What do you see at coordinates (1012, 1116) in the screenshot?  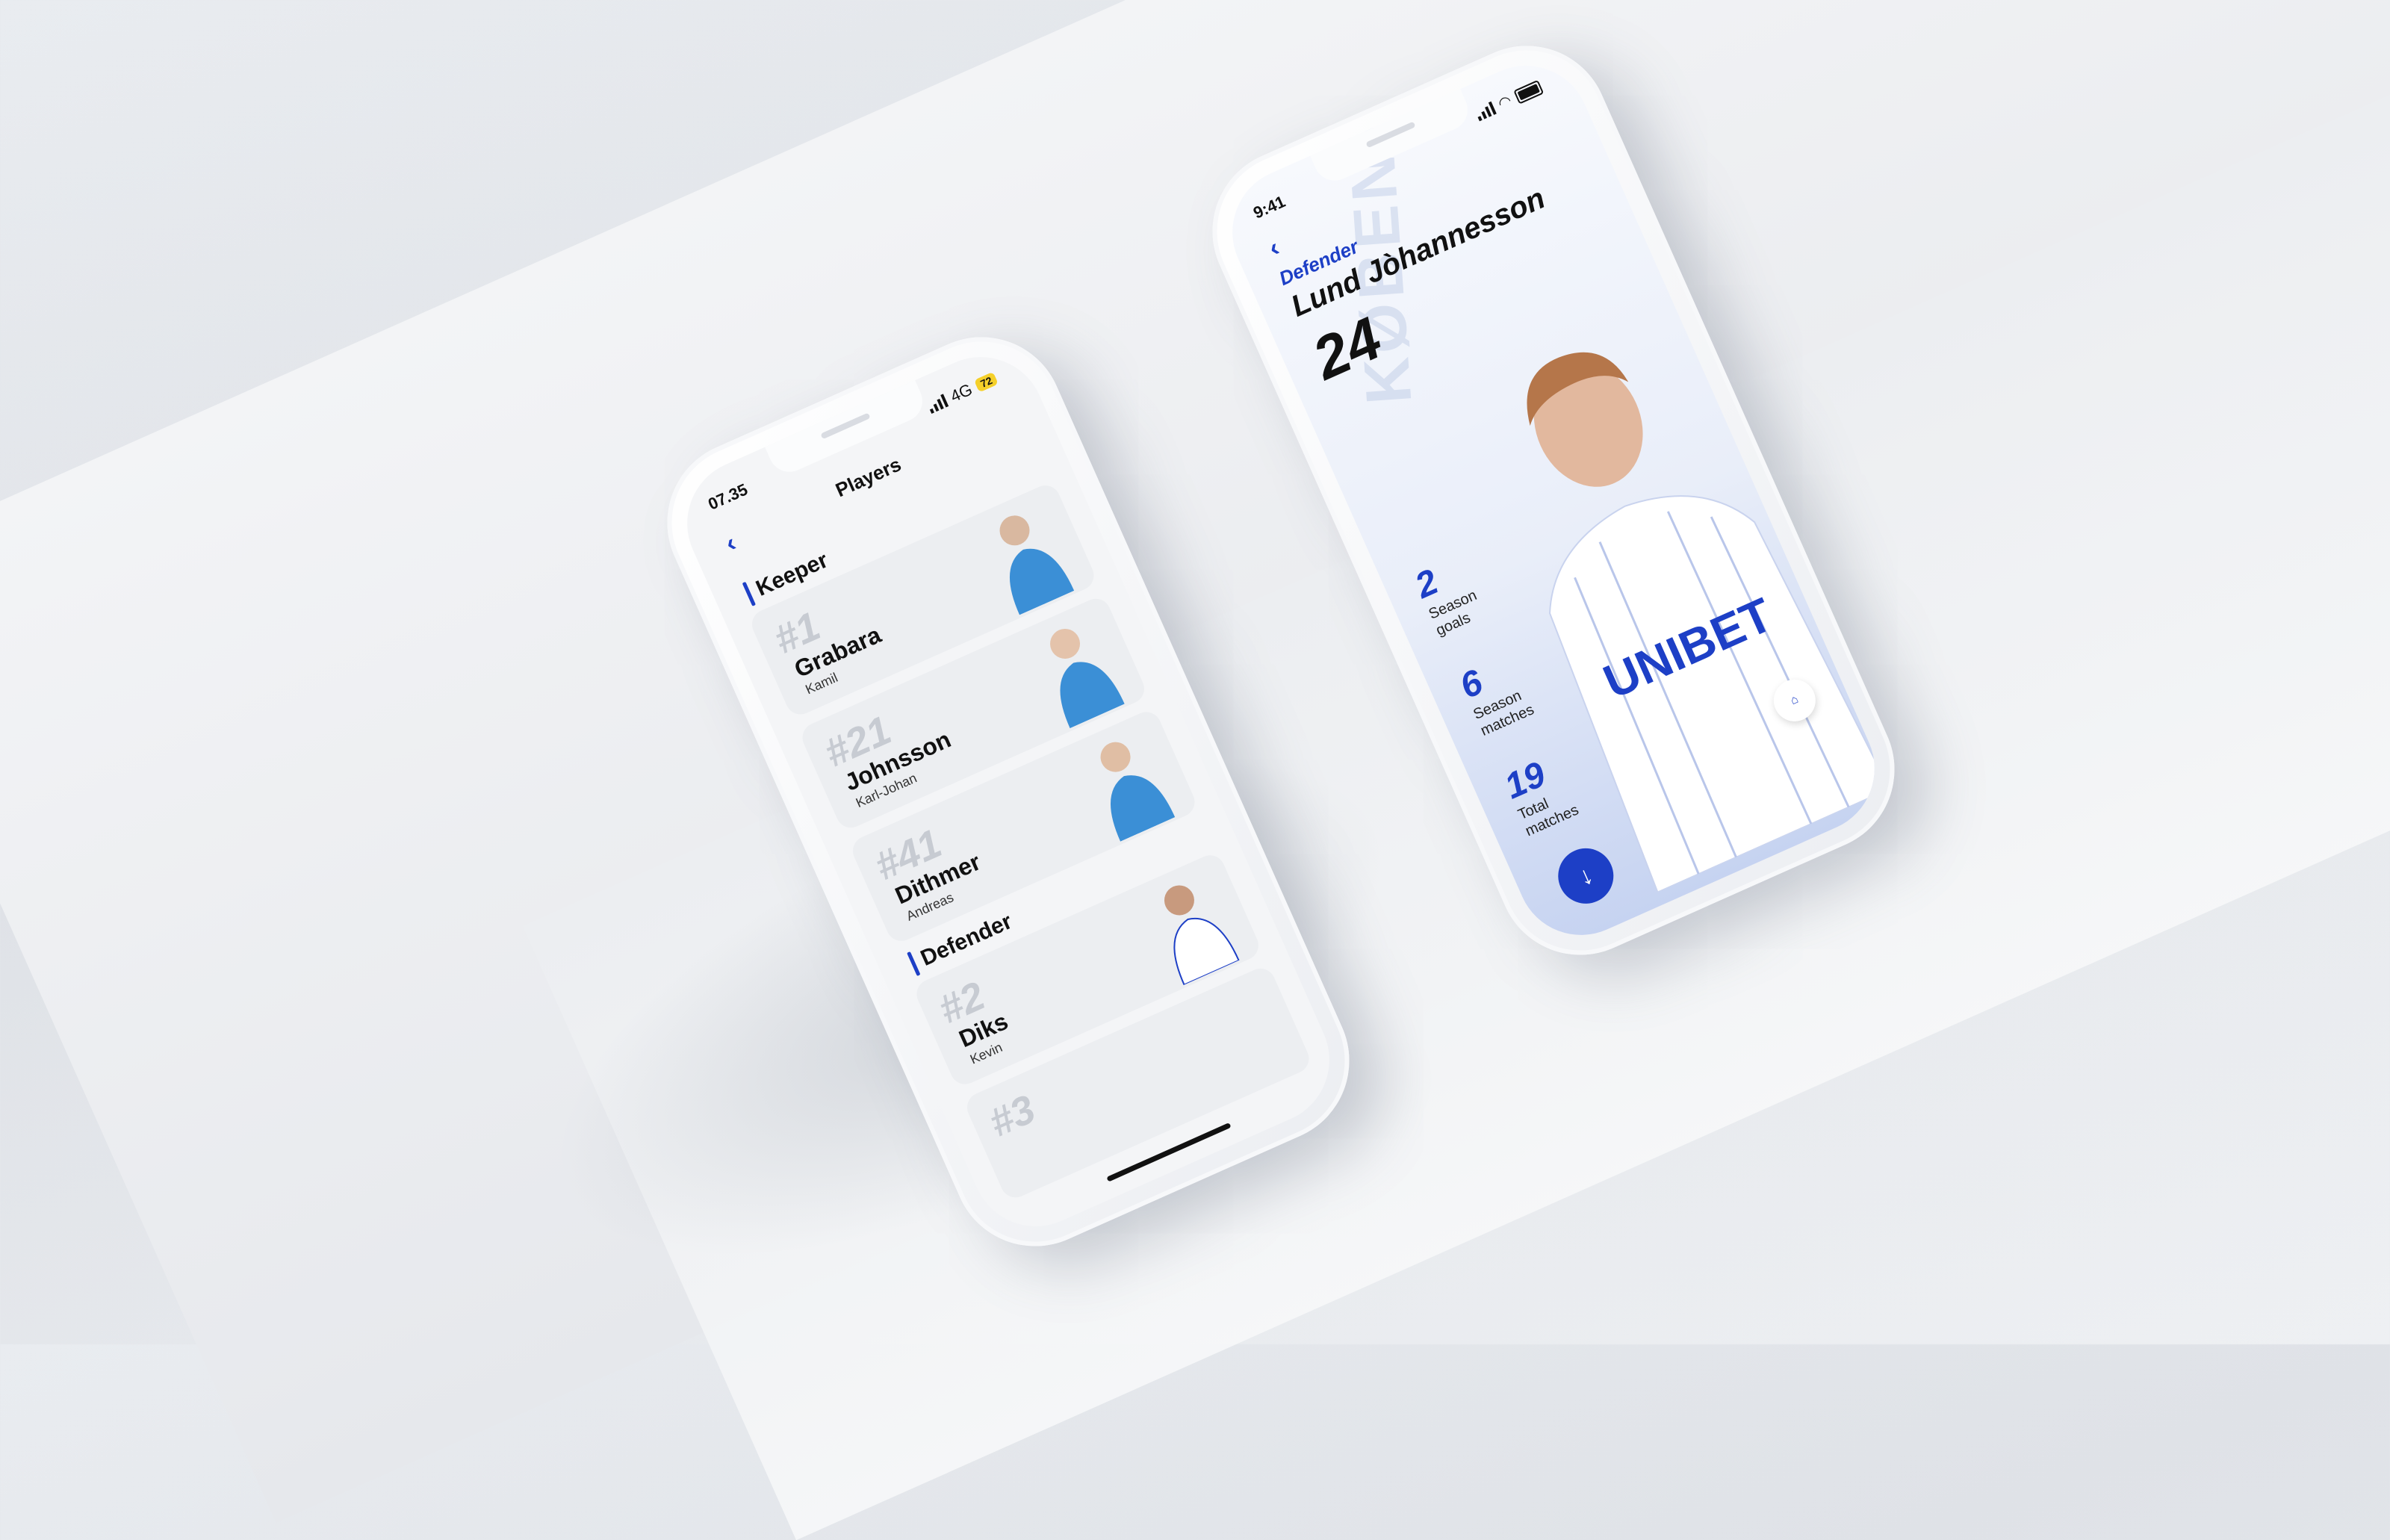 I see `player-number: #3` at bounding box center [1012, 1116].